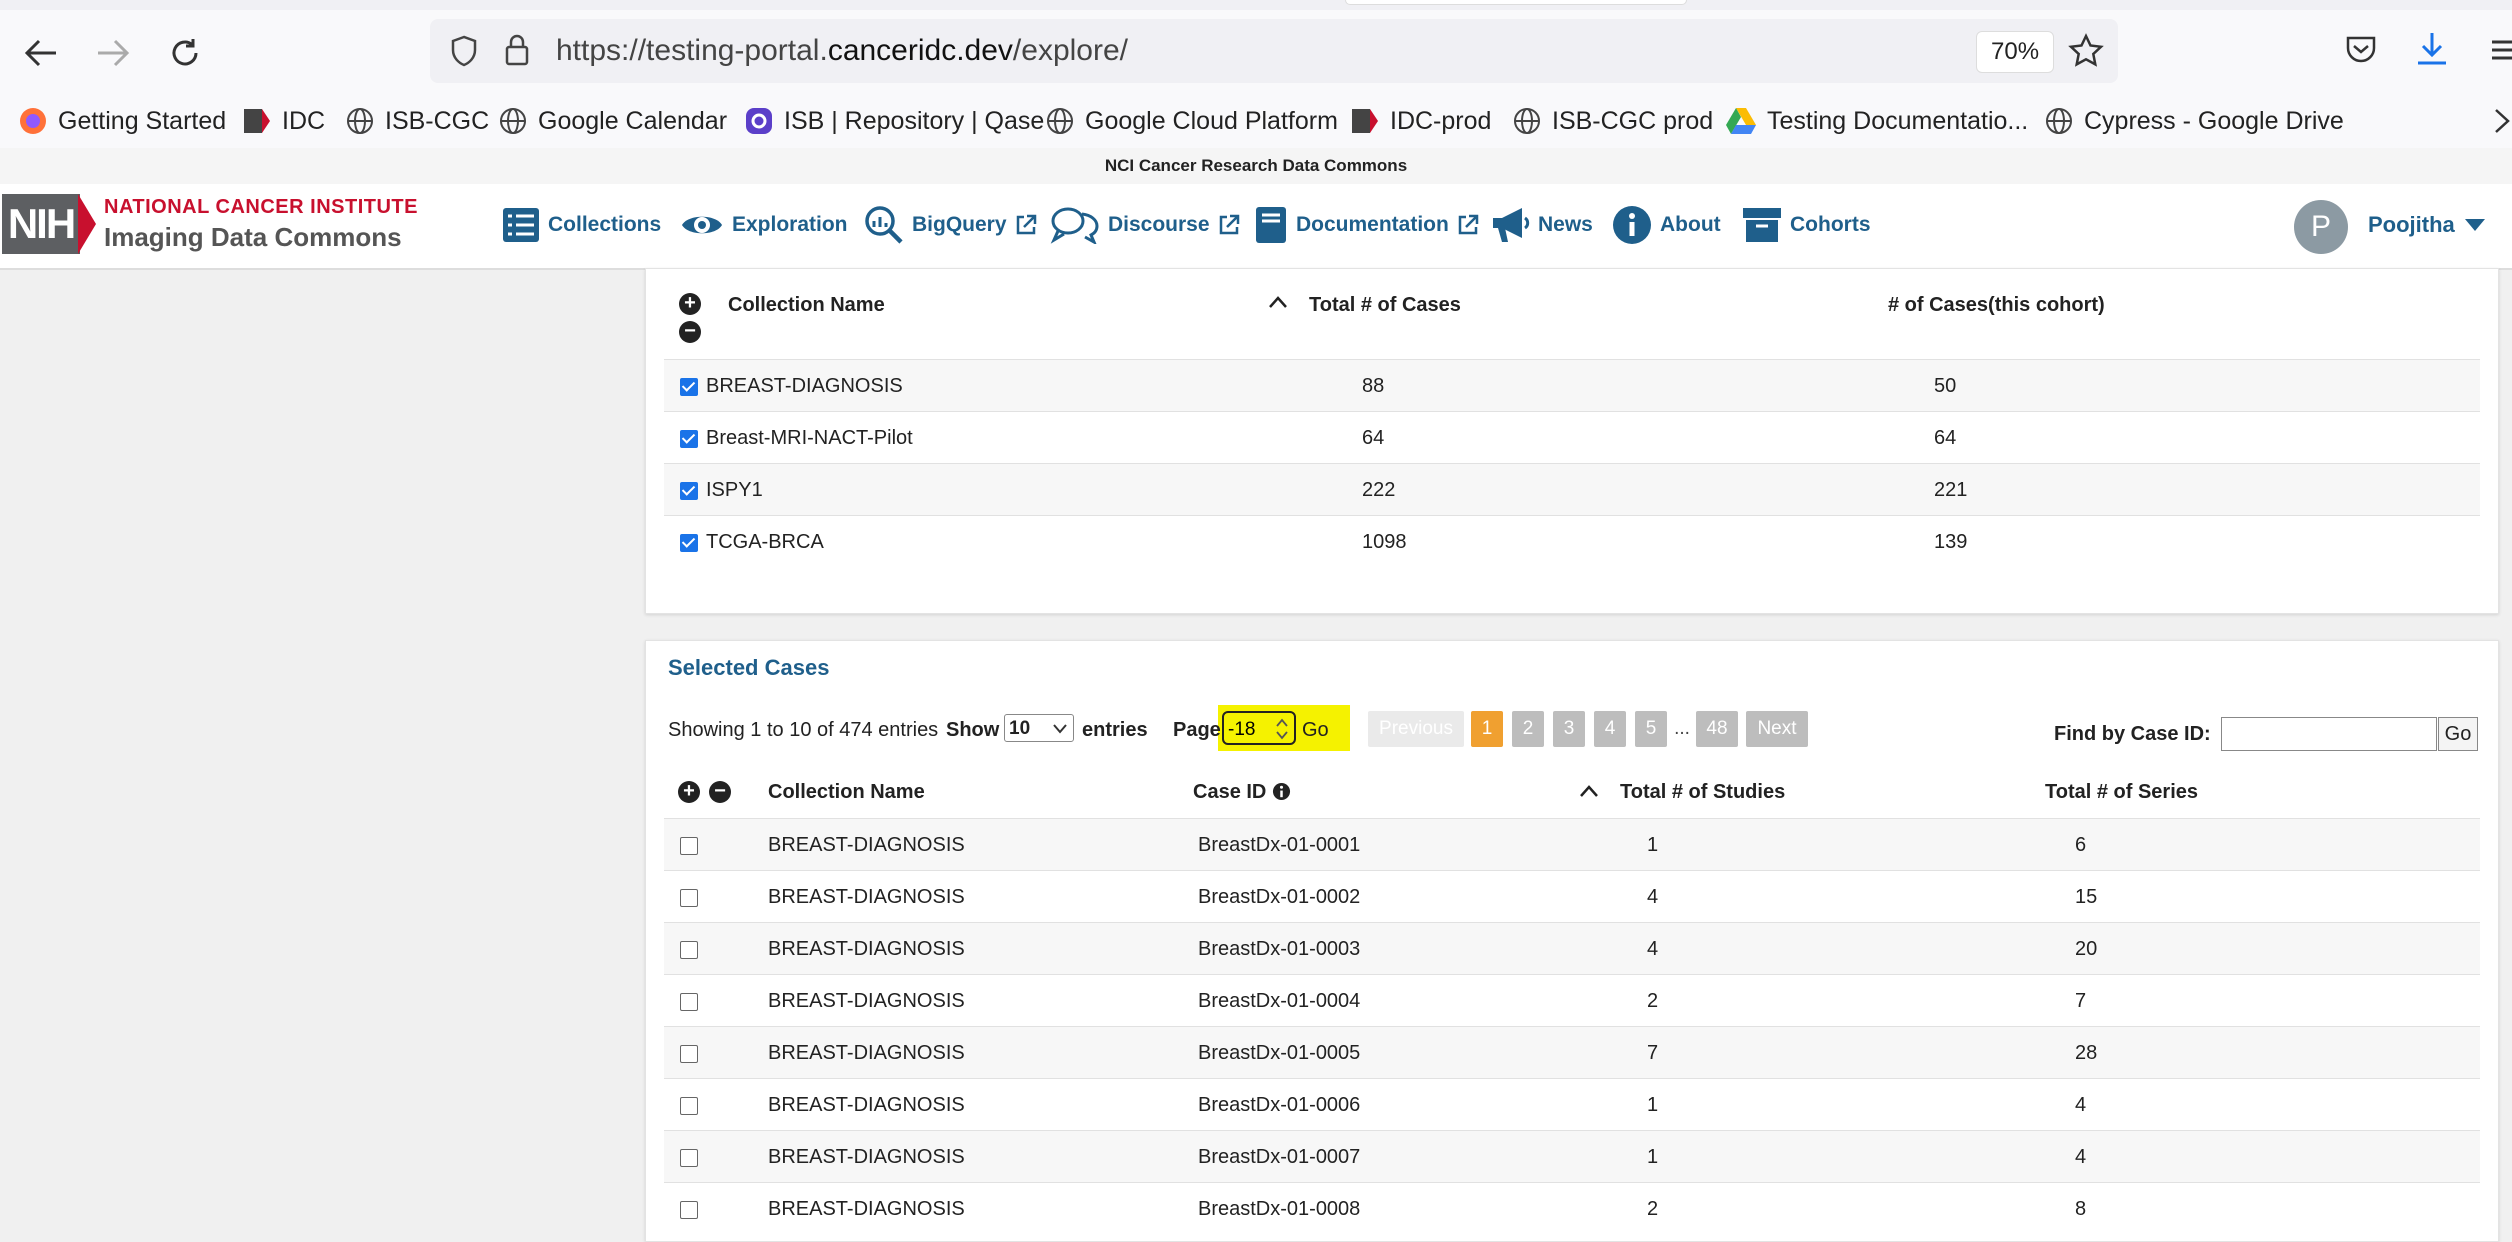 This screenshot has width=2512, height=1242. Describe the element at coordinates (1281, 791) in the screenshot. I see `info-icon` at that location.